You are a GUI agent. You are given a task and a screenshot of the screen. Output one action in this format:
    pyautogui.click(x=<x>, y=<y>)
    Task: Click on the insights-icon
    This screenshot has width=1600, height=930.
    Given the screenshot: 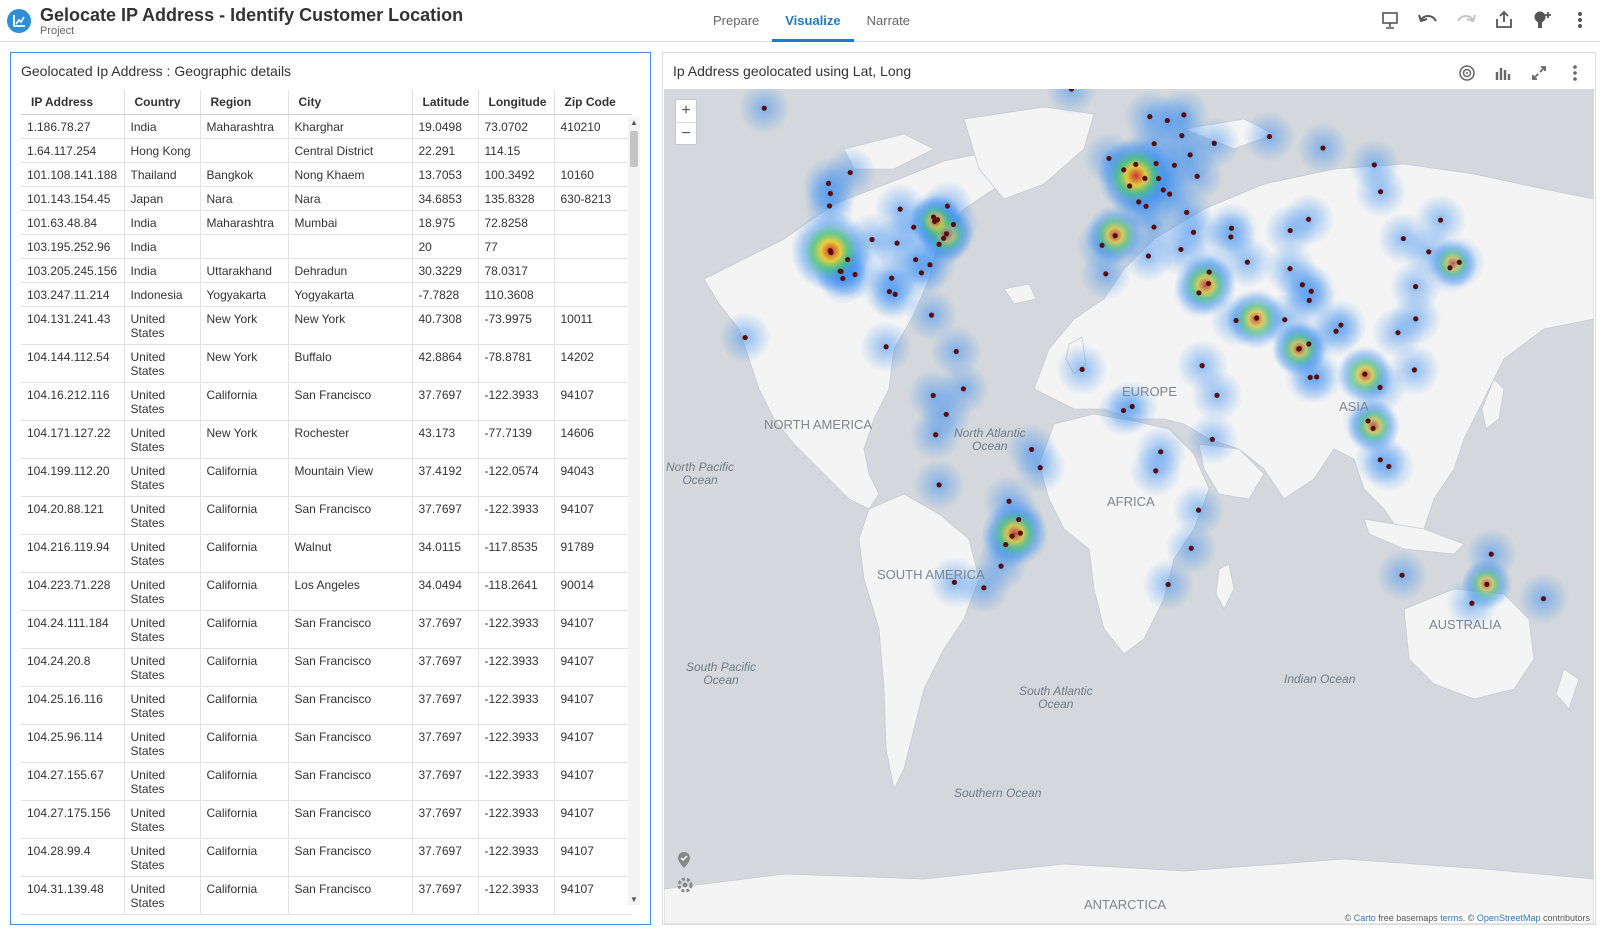 What is the action you would take?
    pyautogui.click(x=1542, y=20)
    